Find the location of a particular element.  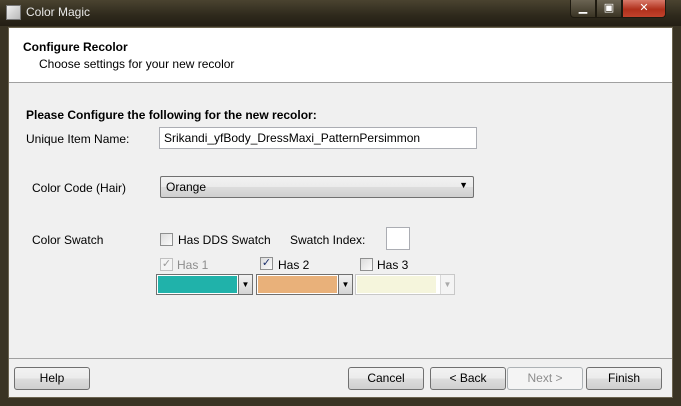

close-icon: ✕ is located at coordinates (644, 8).